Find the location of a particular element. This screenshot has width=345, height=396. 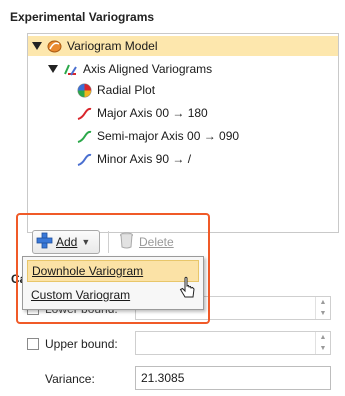

axis-aligned-variograms-icon is located at coordinates (70, 69).